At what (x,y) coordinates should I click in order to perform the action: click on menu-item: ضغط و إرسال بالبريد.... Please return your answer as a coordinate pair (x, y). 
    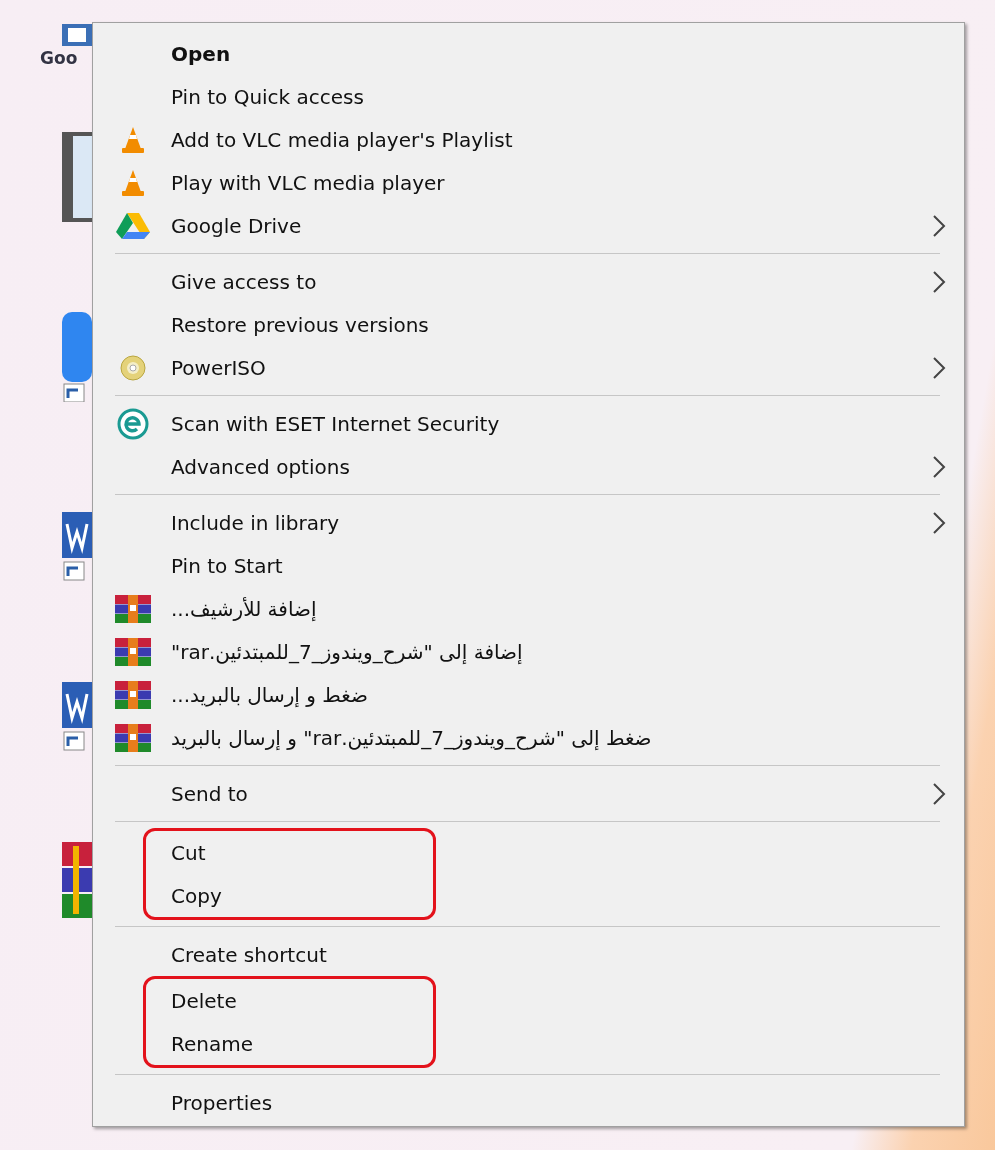
    Looking at the image, I should click on (528, 694).